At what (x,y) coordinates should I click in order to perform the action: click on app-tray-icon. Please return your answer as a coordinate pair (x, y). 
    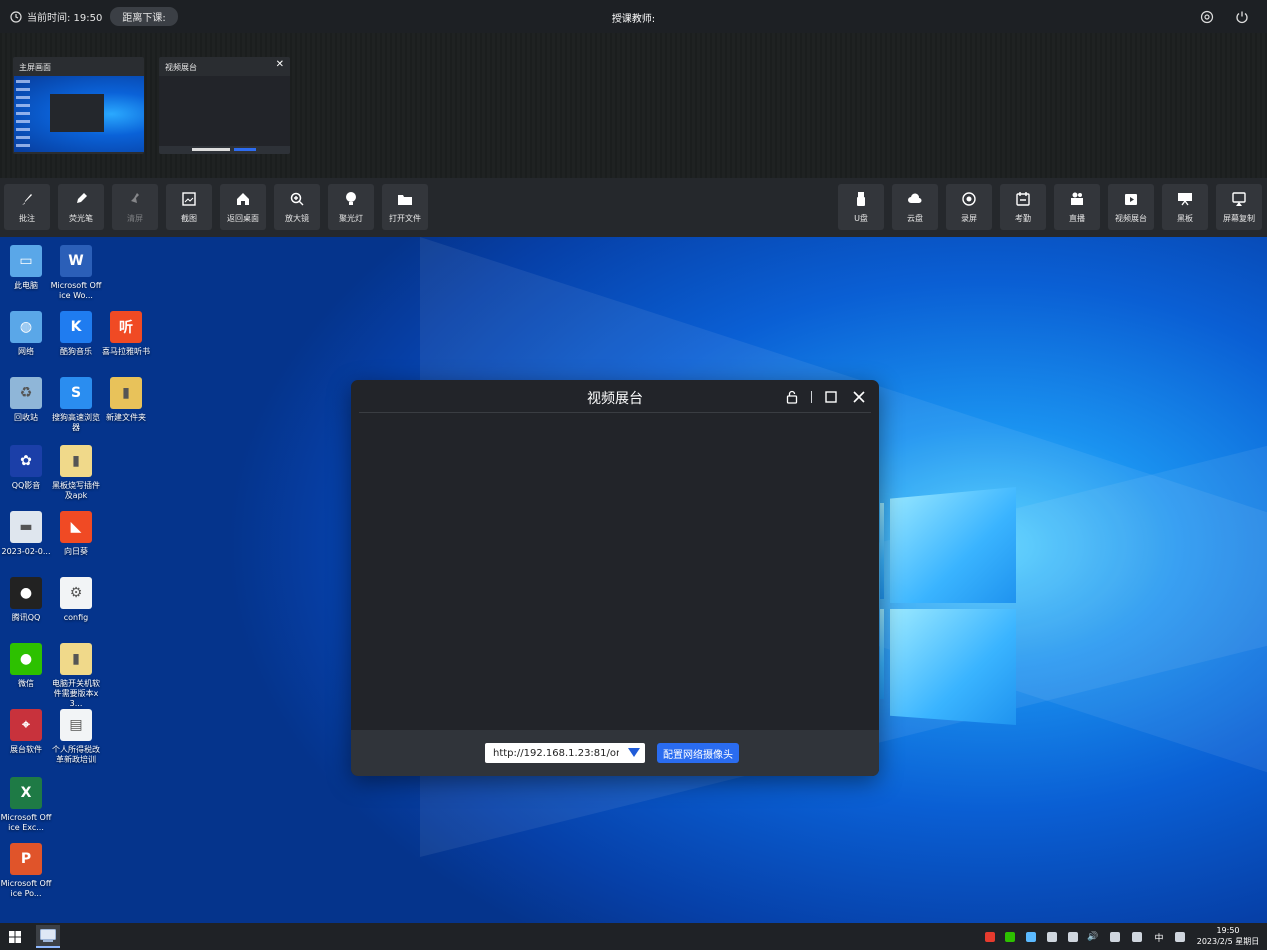
    Looking at the image, I should click on (1031, 937).